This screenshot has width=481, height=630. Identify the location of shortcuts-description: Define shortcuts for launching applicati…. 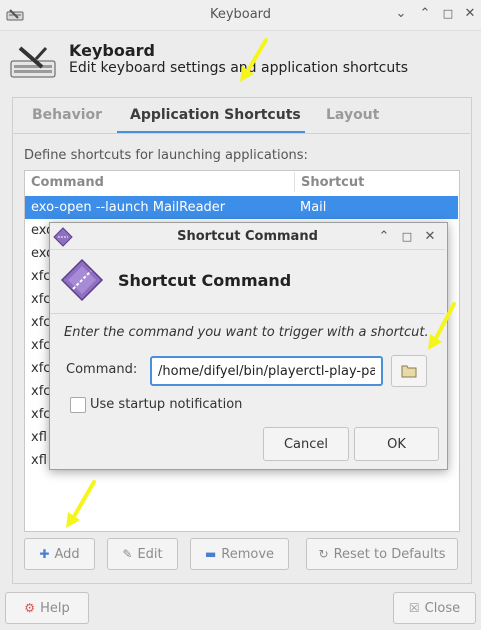
(166, 155).